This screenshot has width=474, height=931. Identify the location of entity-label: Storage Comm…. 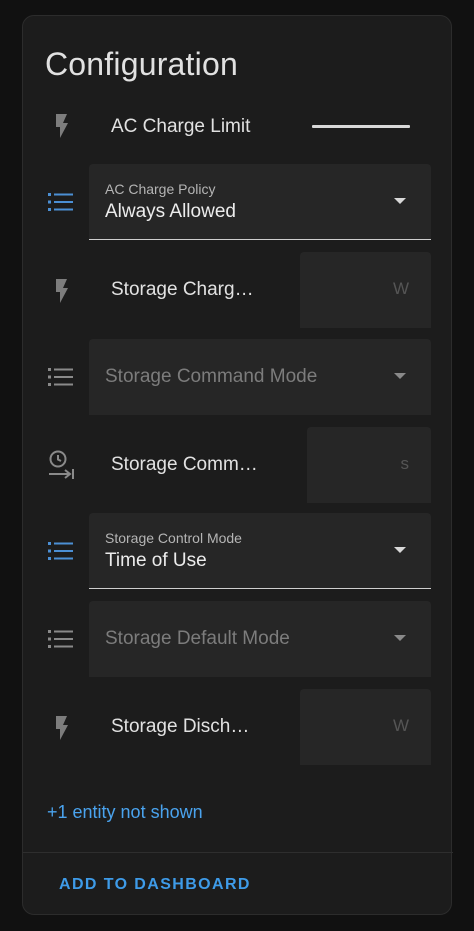
(184, 465).